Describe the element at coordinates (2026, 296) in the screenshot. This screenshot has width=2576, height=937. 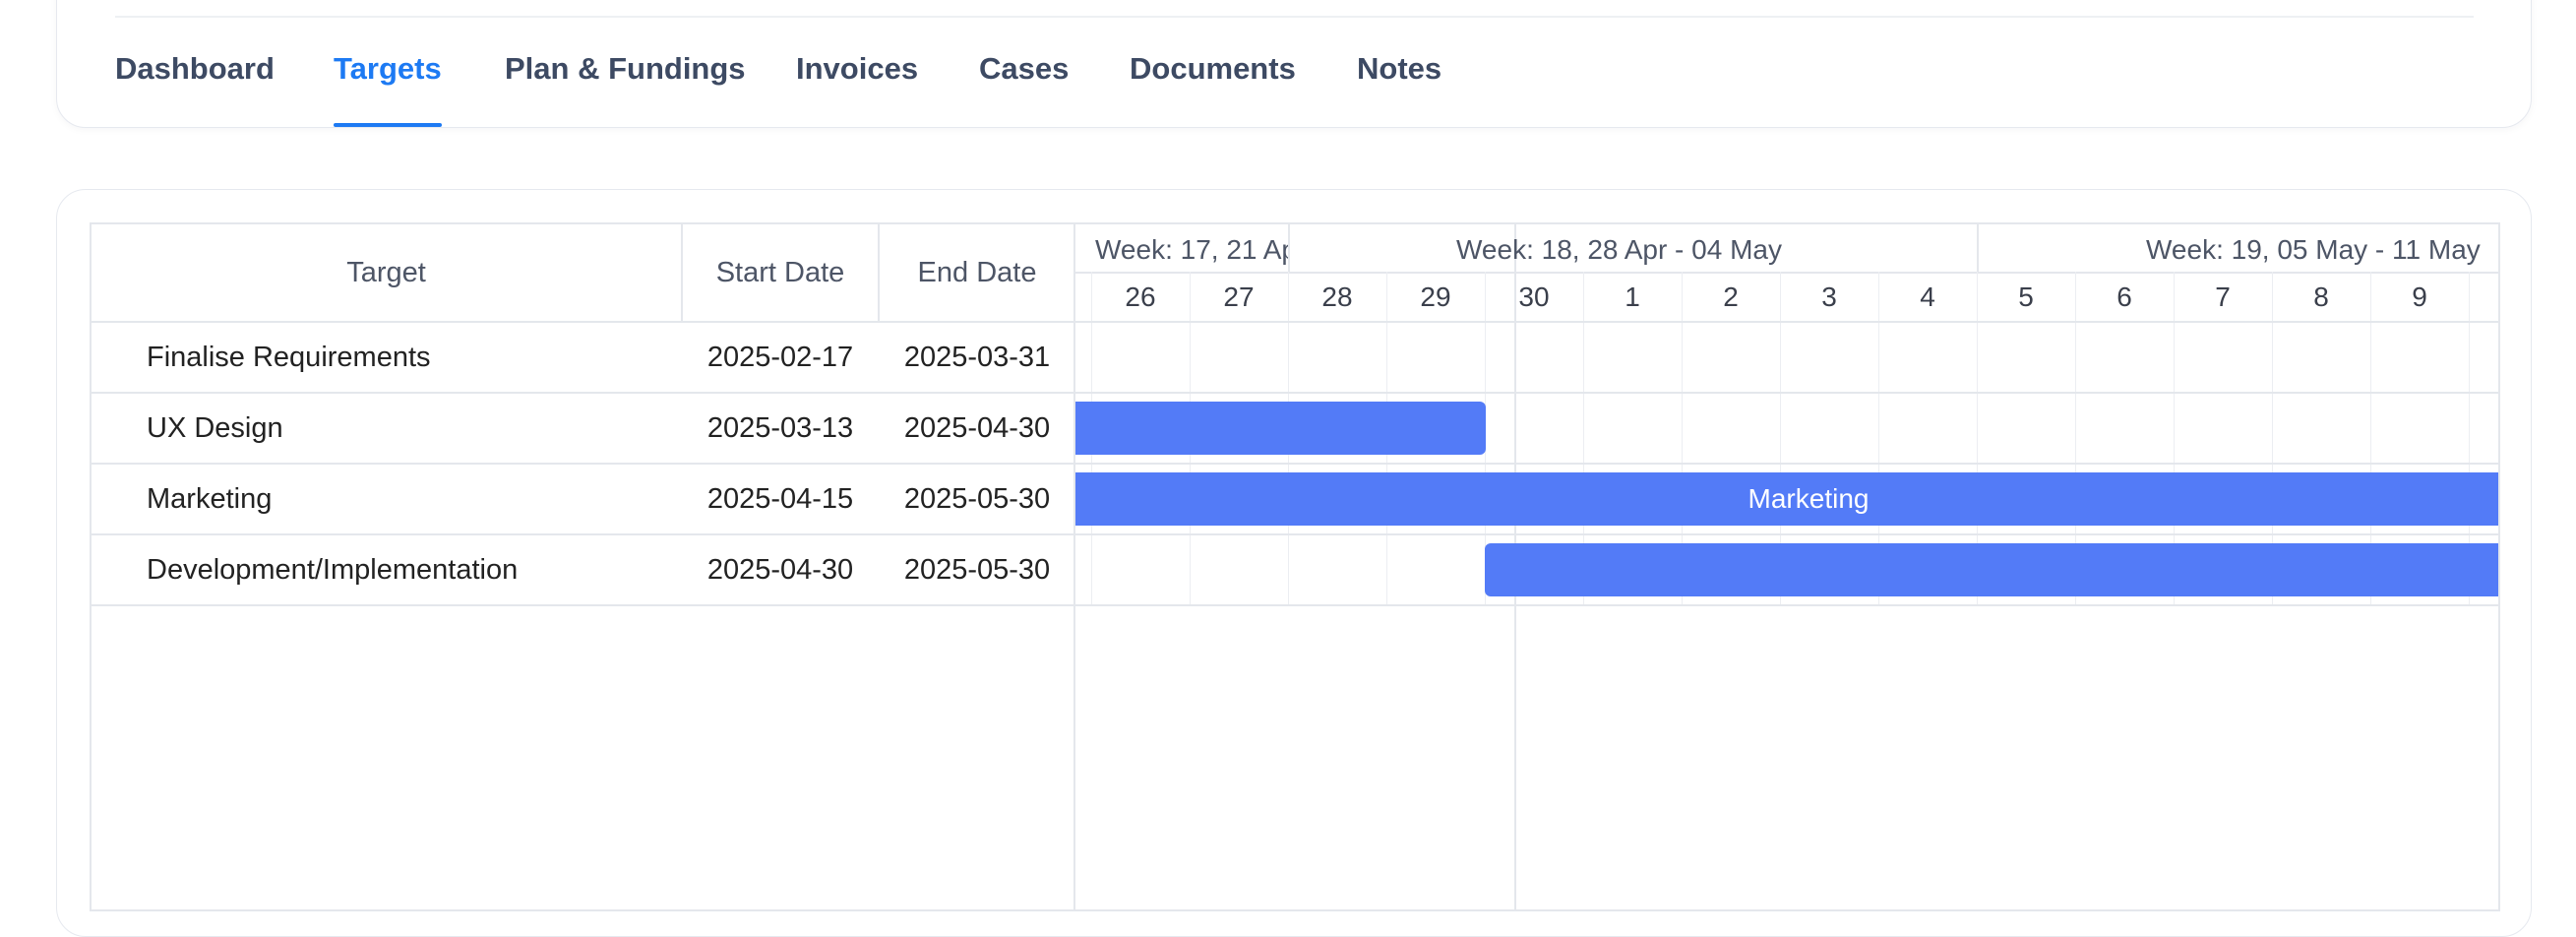
I see `day-label: 5` at that location.